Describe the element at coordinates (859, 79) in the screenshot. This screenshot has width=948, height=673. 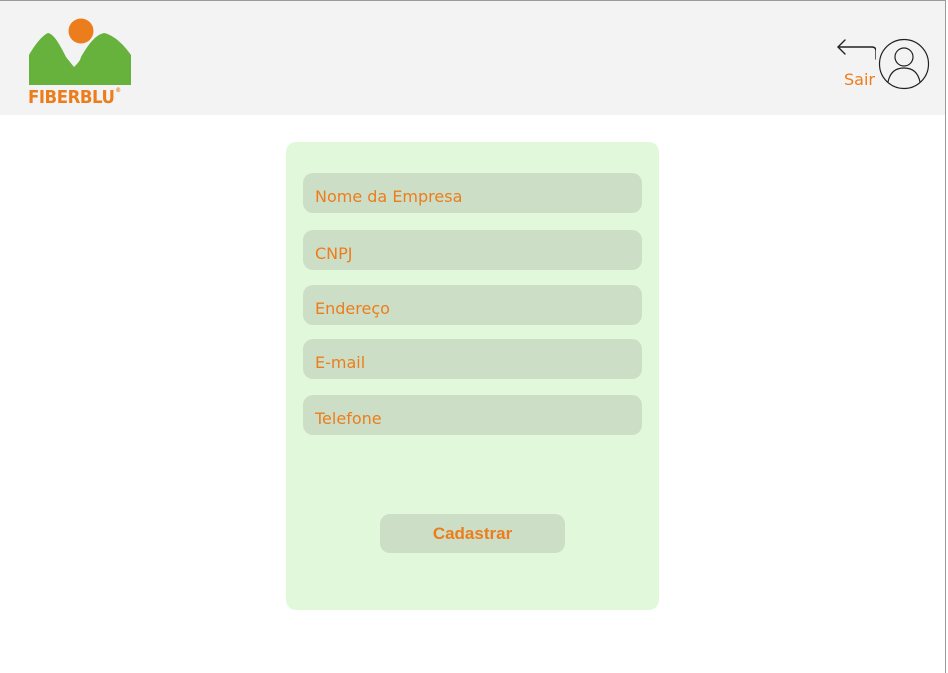
I see `logout-label: Sair` at that location.